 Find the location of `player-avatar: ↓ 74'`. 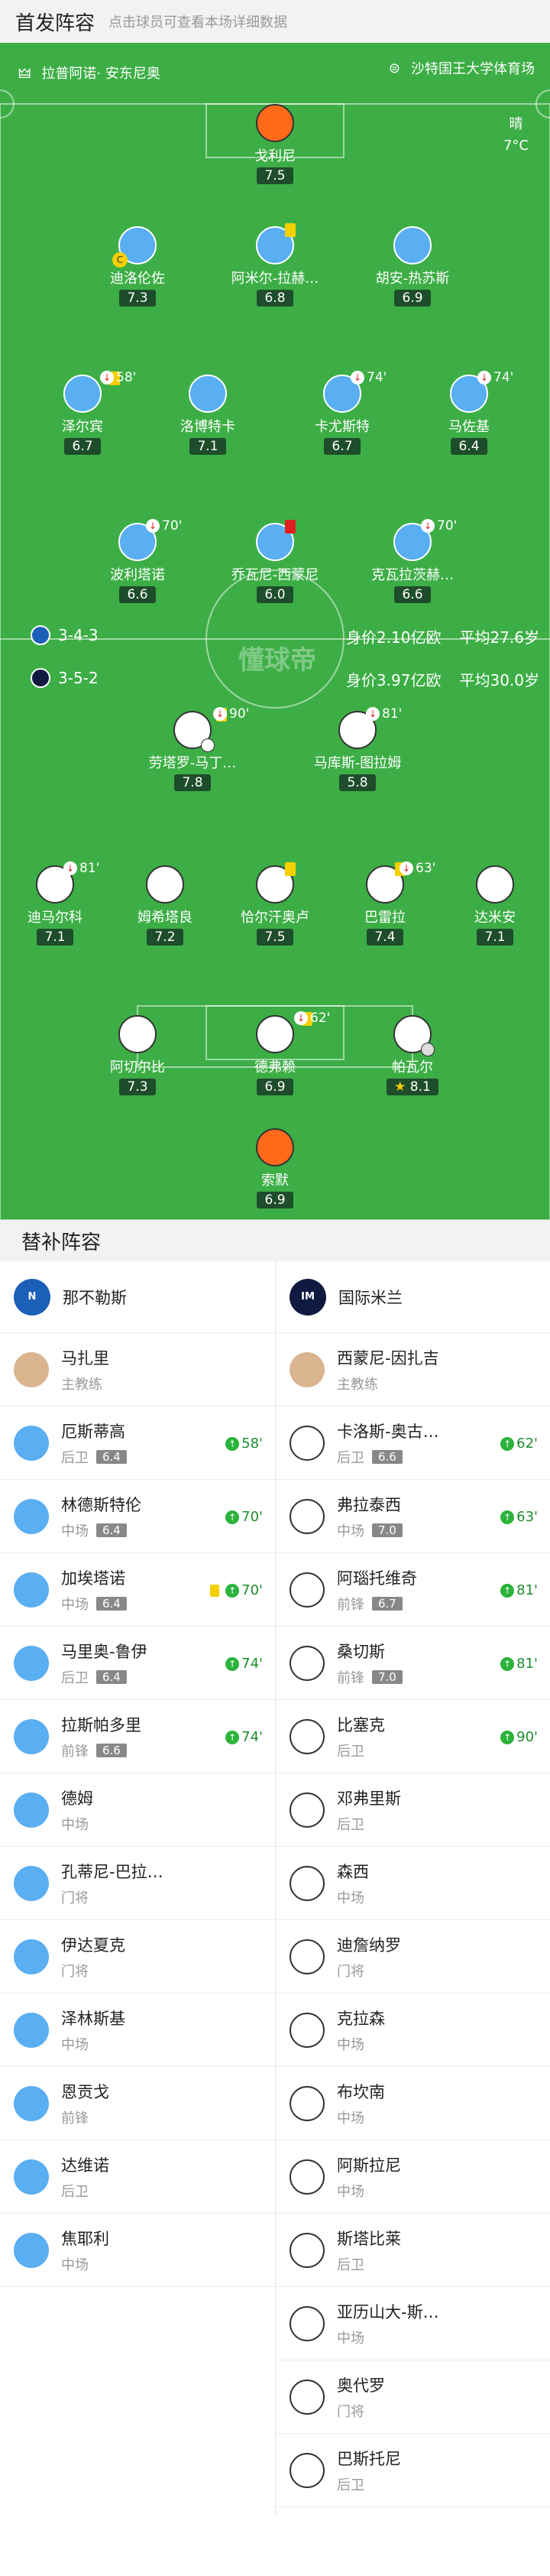

player-avatar: ↓ 74' is located at coordinates (481, 391).